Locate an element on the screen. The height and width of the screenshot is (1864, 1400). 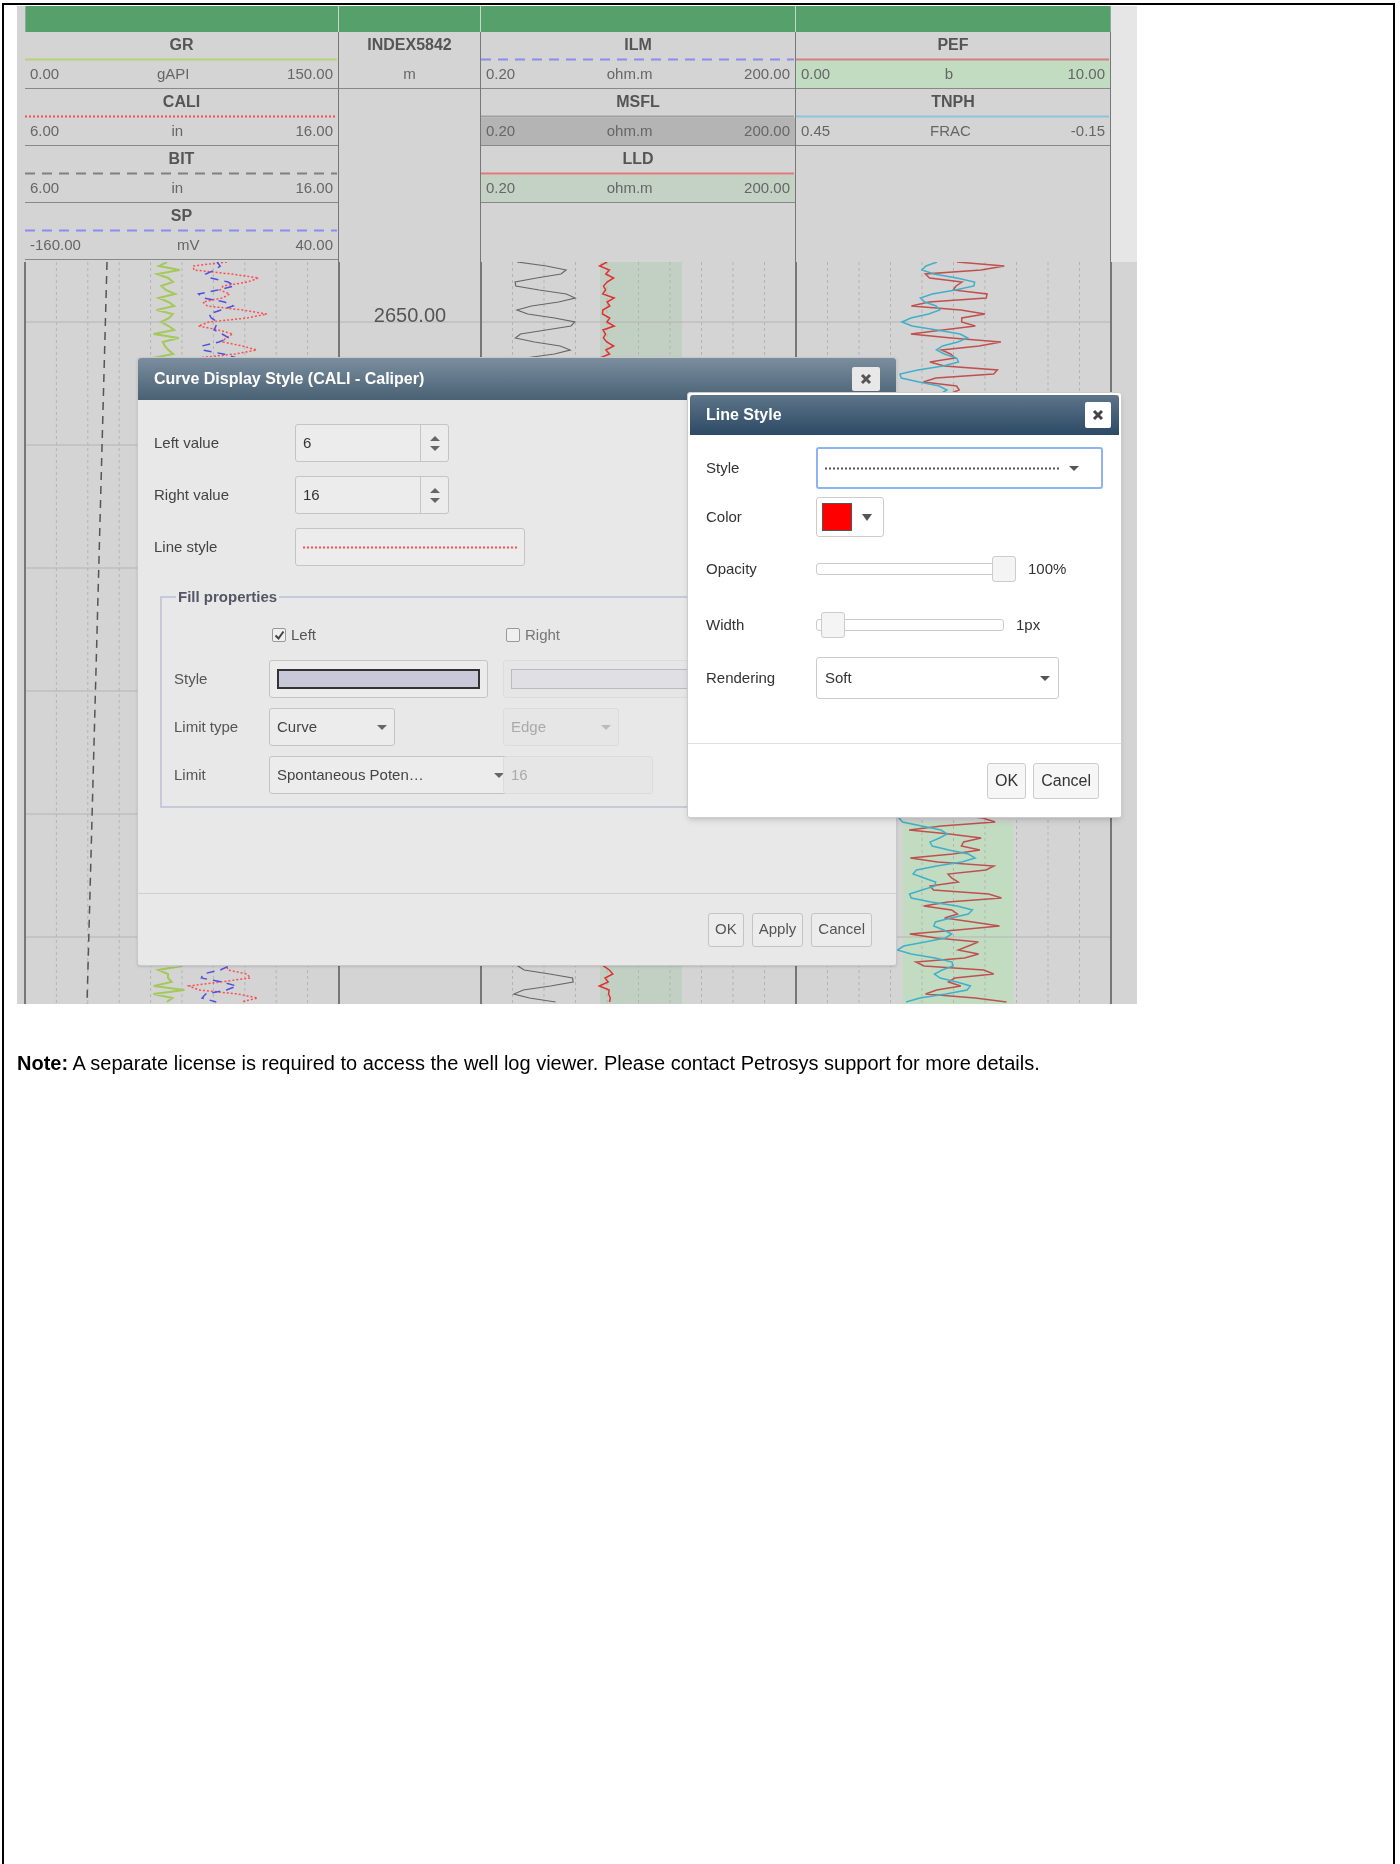
scale-right-value: 10.00 is located at coordinates (1086, 74).